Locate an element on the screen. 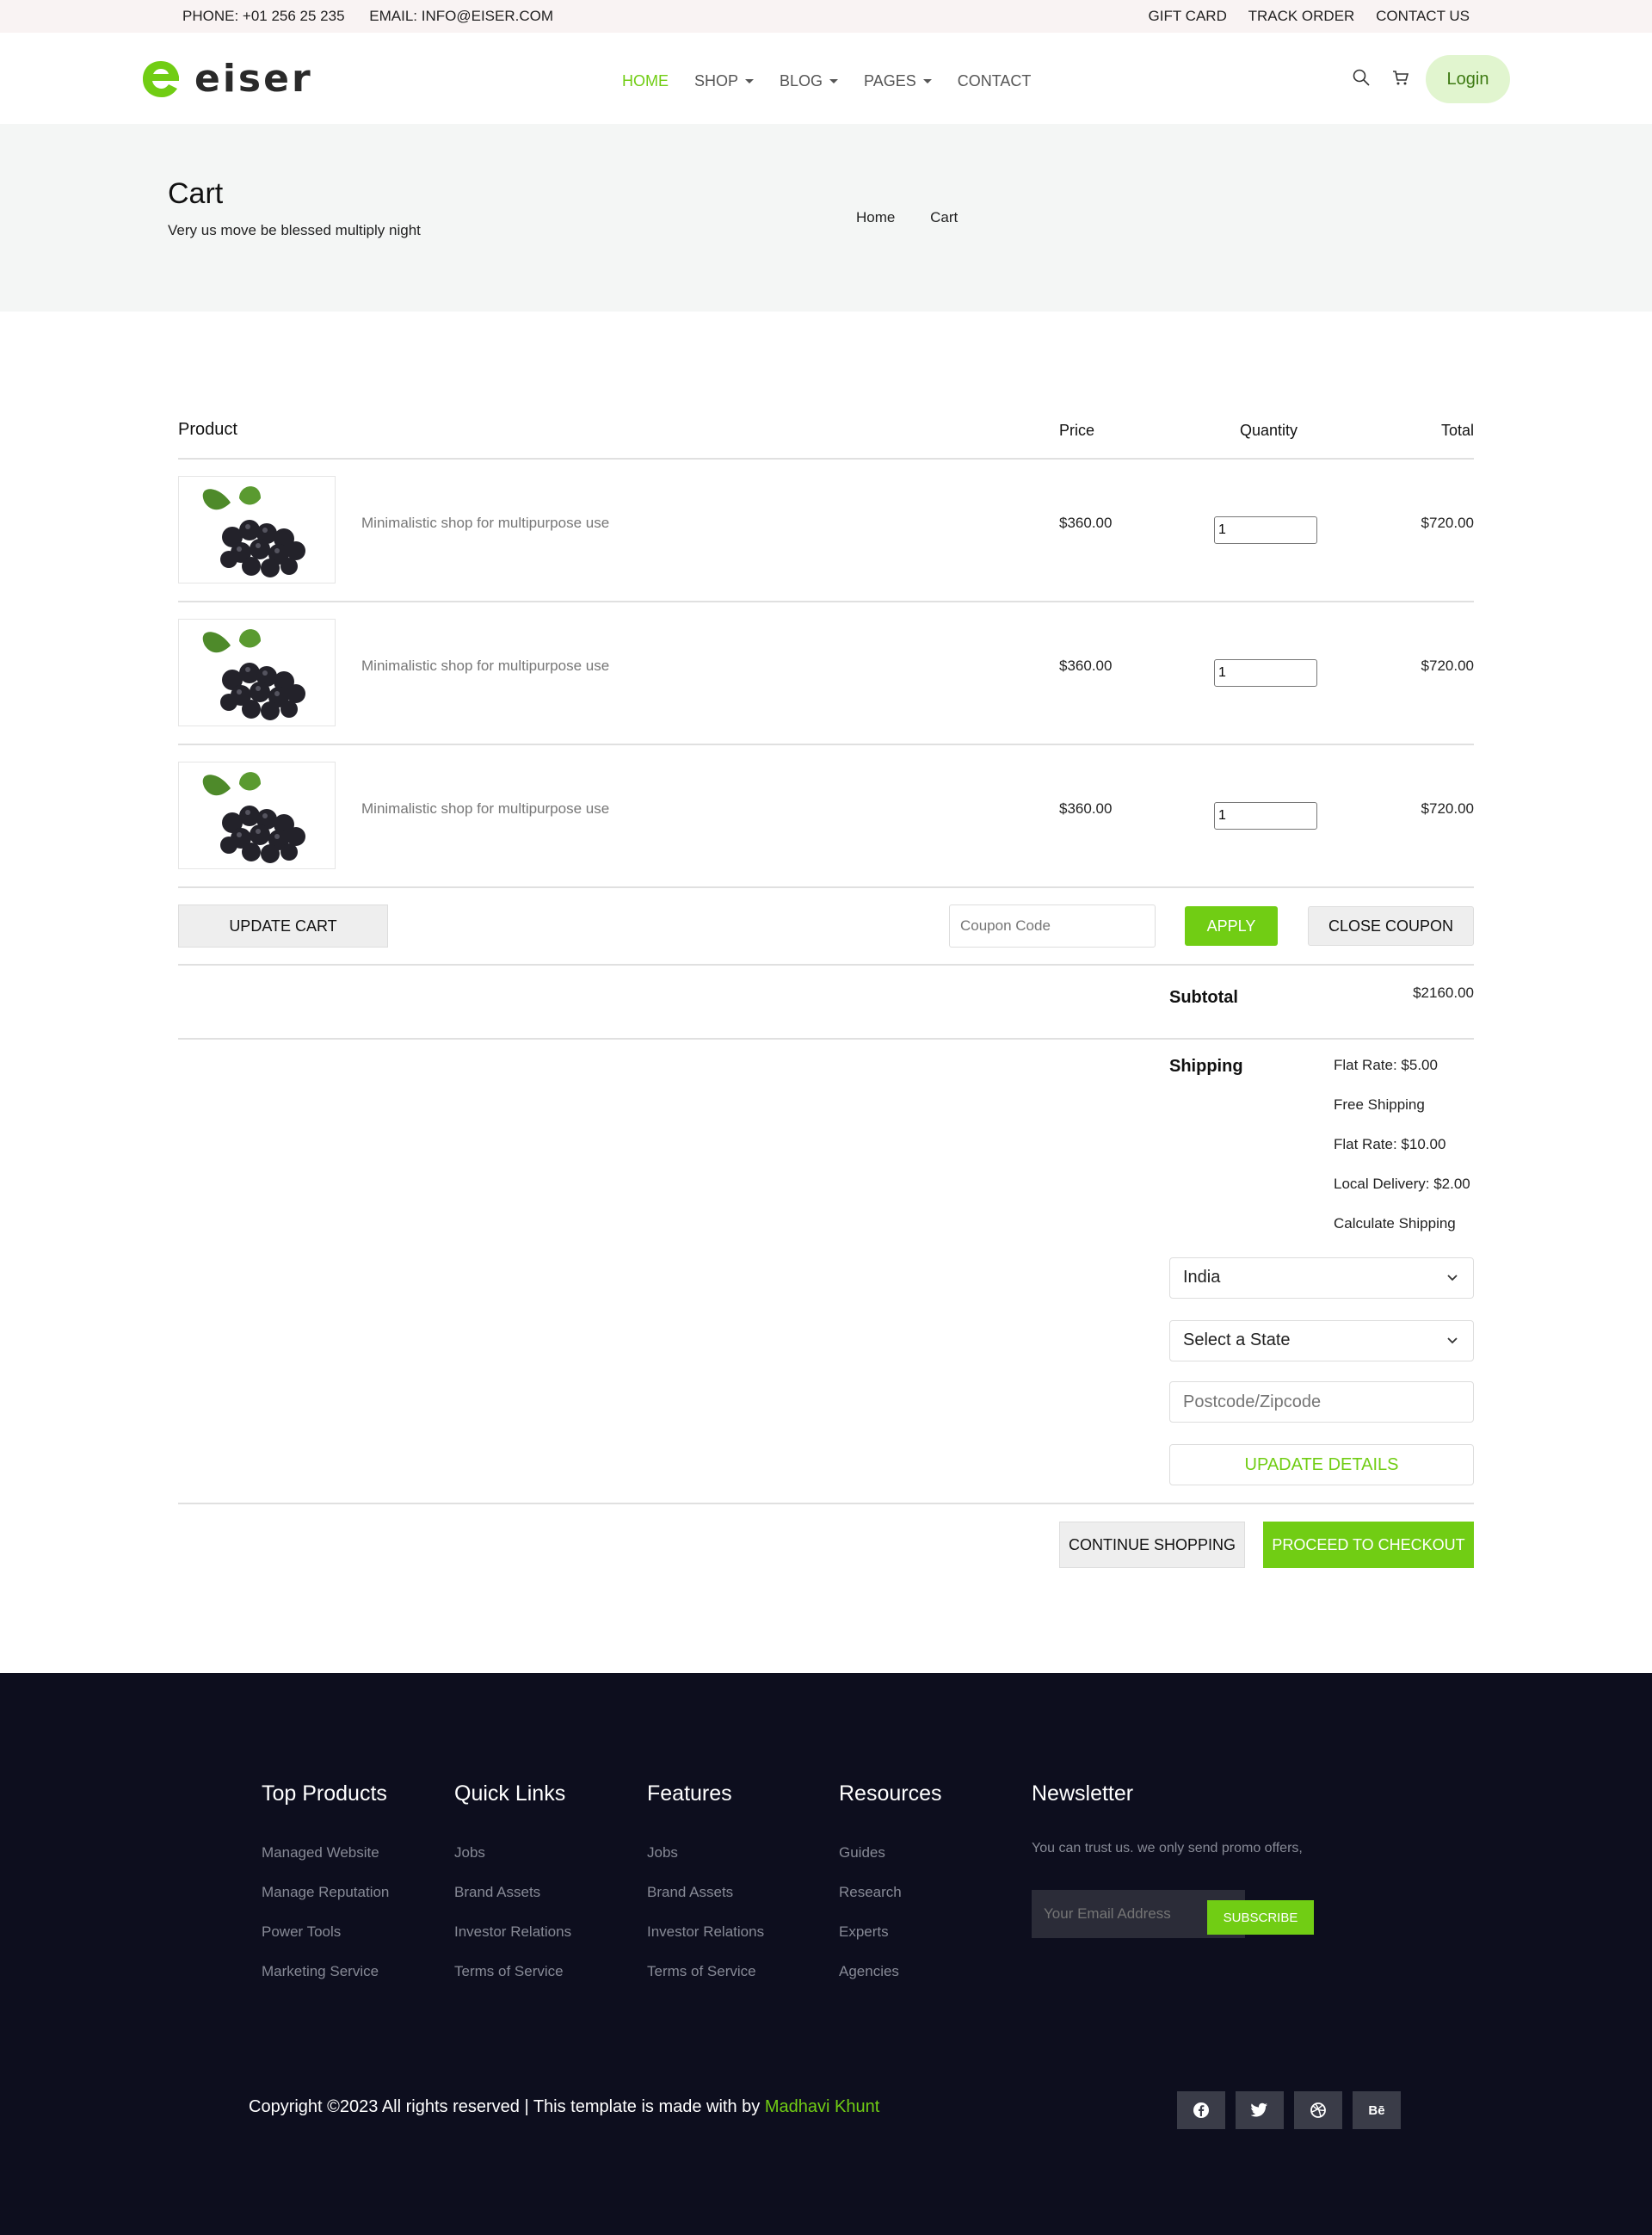 The image size is (1652, 2235). track-order-link: TRACK ORDER is located at coordinates (1301, 16).